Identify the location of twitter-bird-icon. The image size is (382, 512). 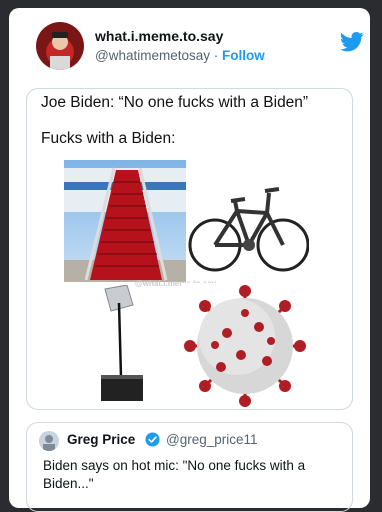
(352, 42).